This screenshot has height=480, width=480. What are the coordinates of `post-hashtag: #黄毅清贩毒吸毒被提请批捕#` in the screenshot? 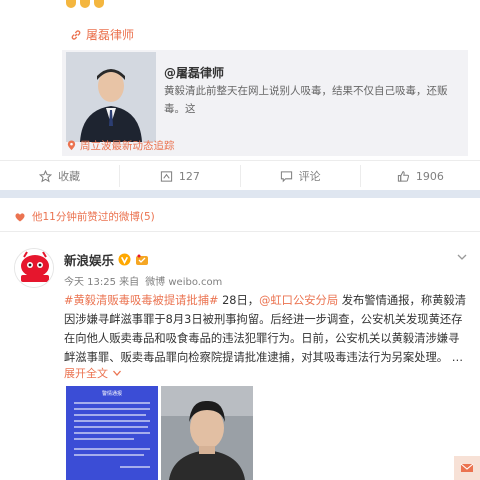 It's located at (141, 300).